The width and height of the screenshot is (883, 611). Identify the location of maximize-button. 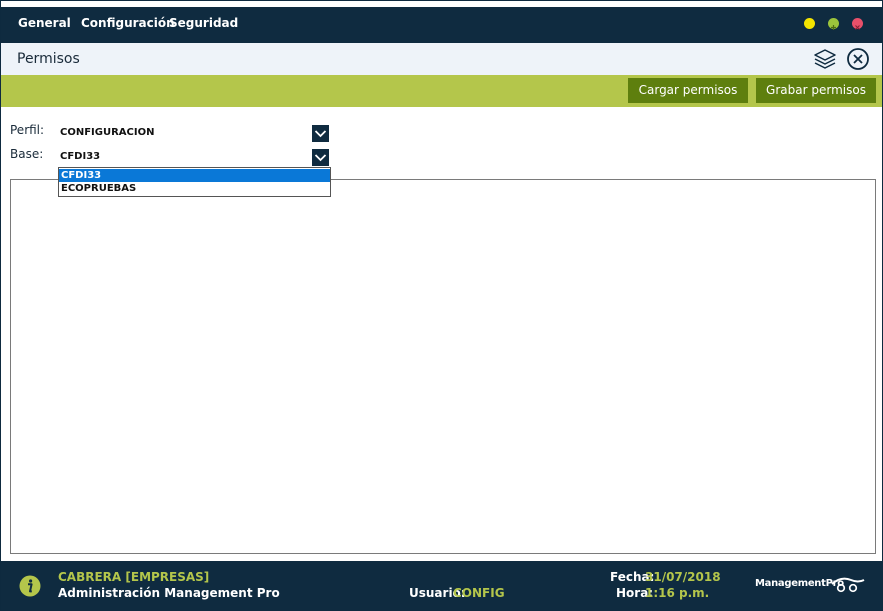
(833, 24).